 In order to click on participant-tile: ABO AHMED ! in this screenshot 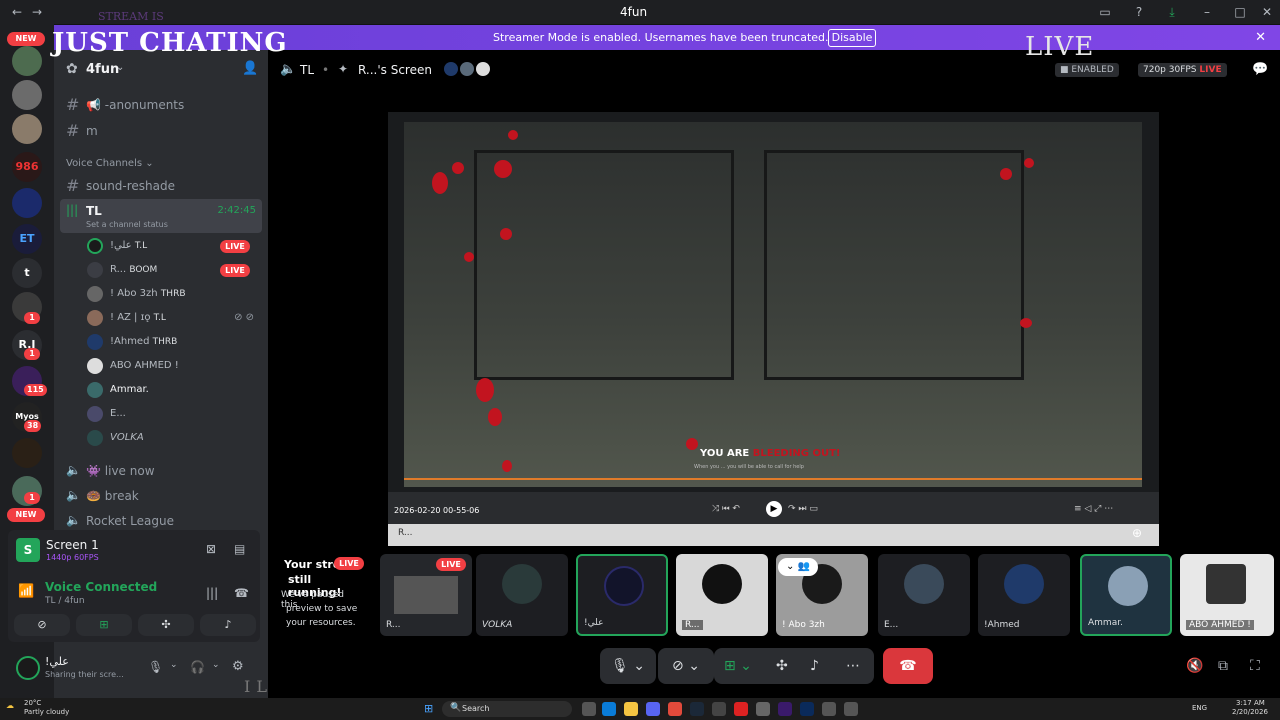, I will do `click(1227, 595)`.